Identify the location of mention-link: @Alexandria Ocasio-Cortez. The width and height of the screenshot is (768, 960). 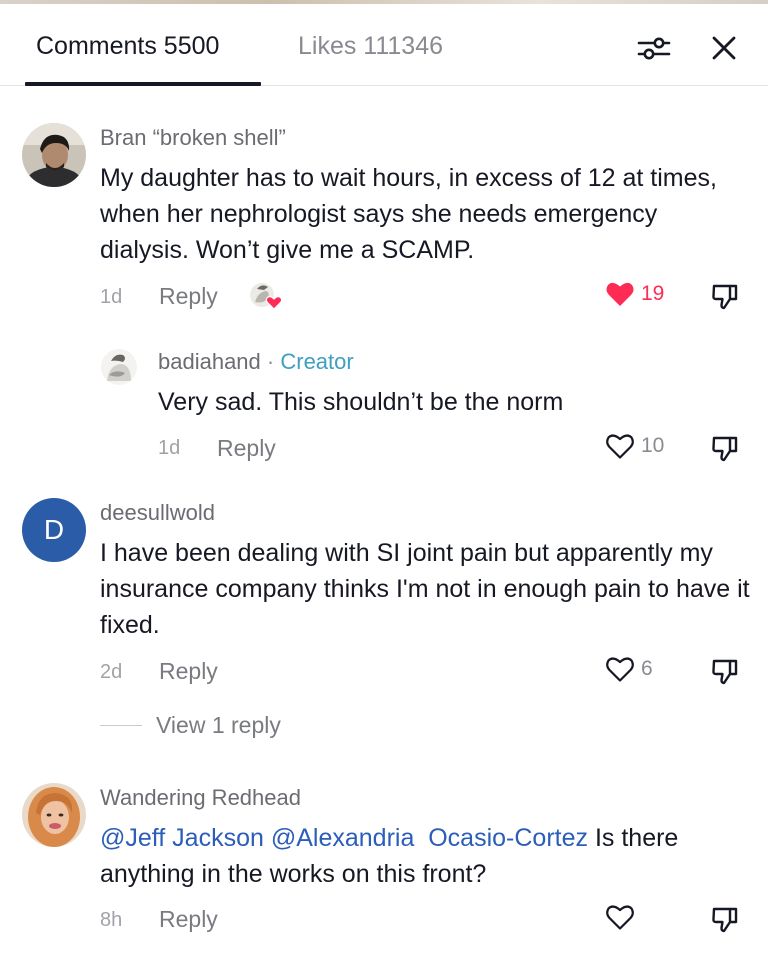
(429, 838).